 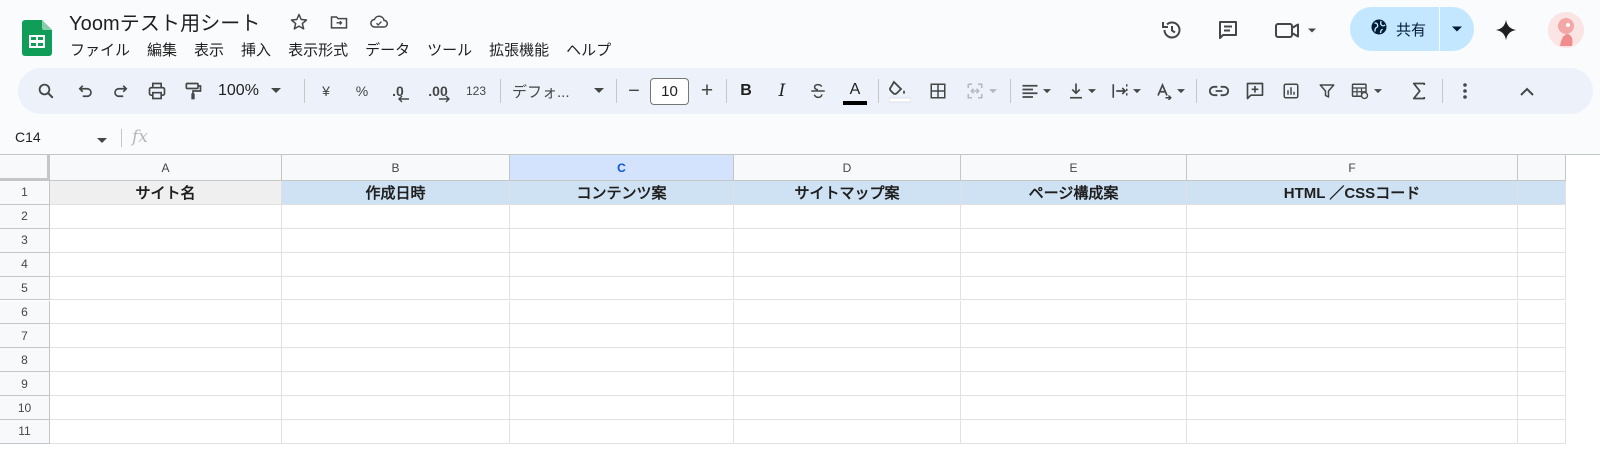 What do you see at coordinates (1352, 193) in the screenshot?
I see `header-cell: HTML ／CSSコード` at bounding box center [1352, 193].